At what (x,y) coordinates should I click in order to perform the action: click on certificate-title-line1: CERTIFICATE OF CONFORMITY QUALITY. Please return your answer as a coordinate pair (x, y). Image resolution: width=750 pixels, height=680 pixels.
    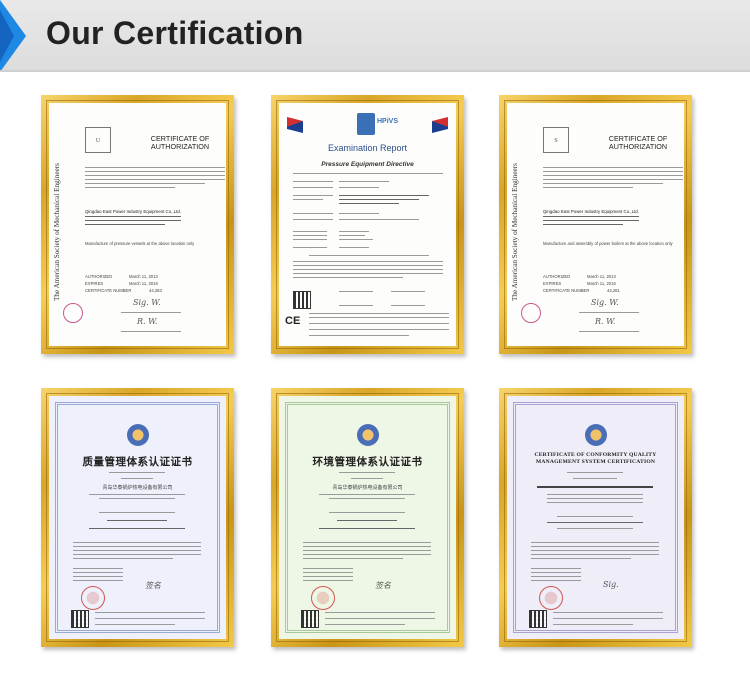
    Looking at the image, I should click on (595, 455).